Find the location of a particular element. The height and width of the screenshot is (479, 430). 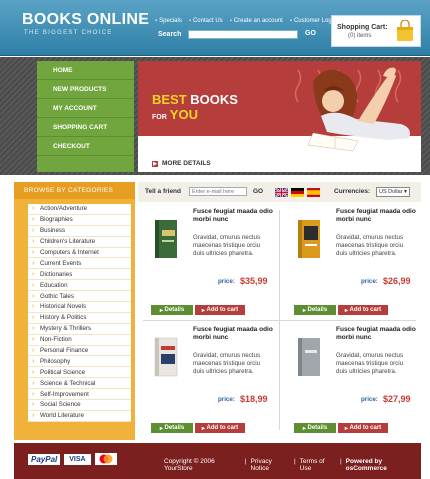

nav-checkout: CHECKOUT is located at coordinates (85, 146).